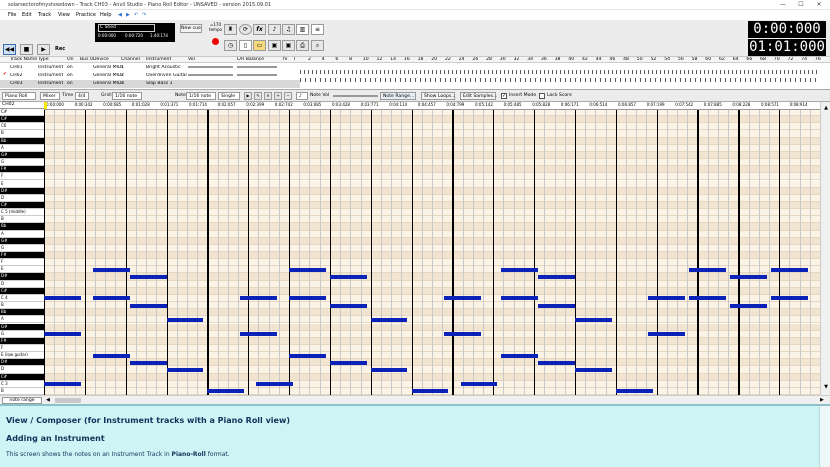  I want to click on staff-icon: ≡, so click(317, 29).